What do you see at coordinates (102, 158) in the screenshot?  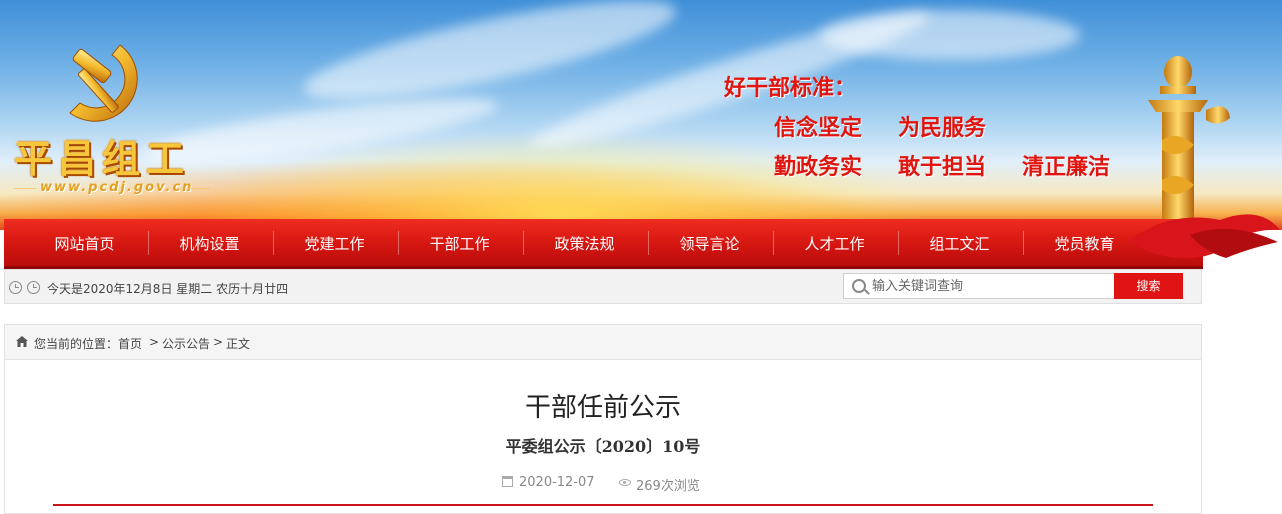 I see `site-title: 平昌组工` at bounding box center [102, 158].